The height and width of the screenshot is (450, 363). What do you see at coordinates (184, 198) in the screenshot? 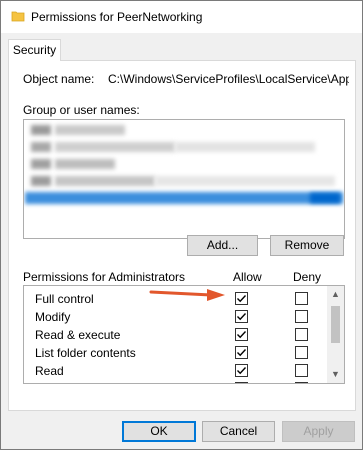
I see `group-row-selected` at bounding box center [184, 198].